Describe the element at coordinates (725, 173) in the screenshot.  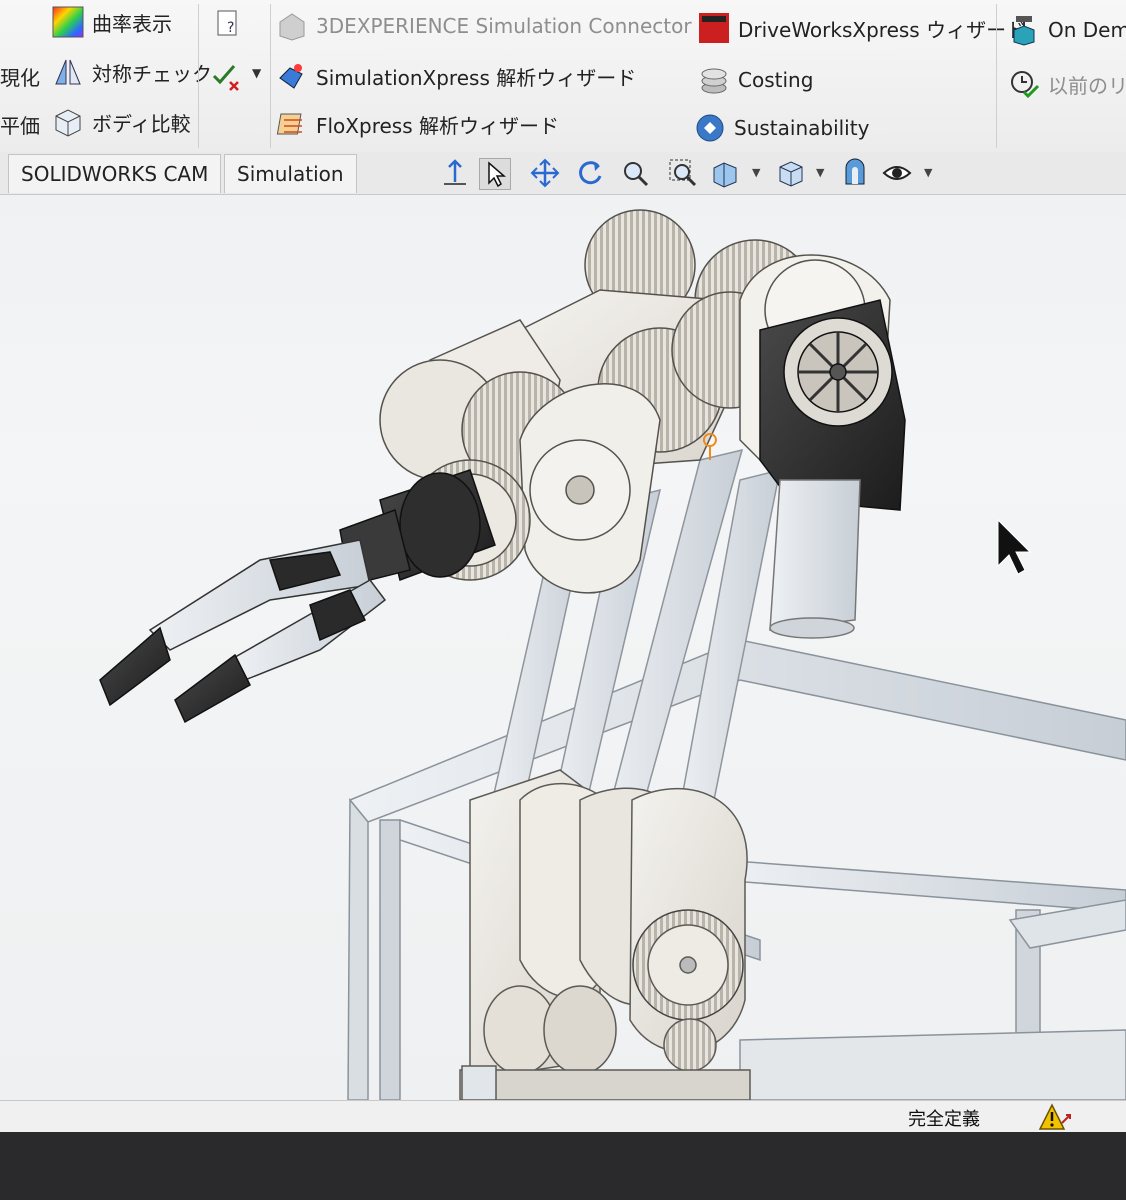
I see `section-view-icon` at that location.